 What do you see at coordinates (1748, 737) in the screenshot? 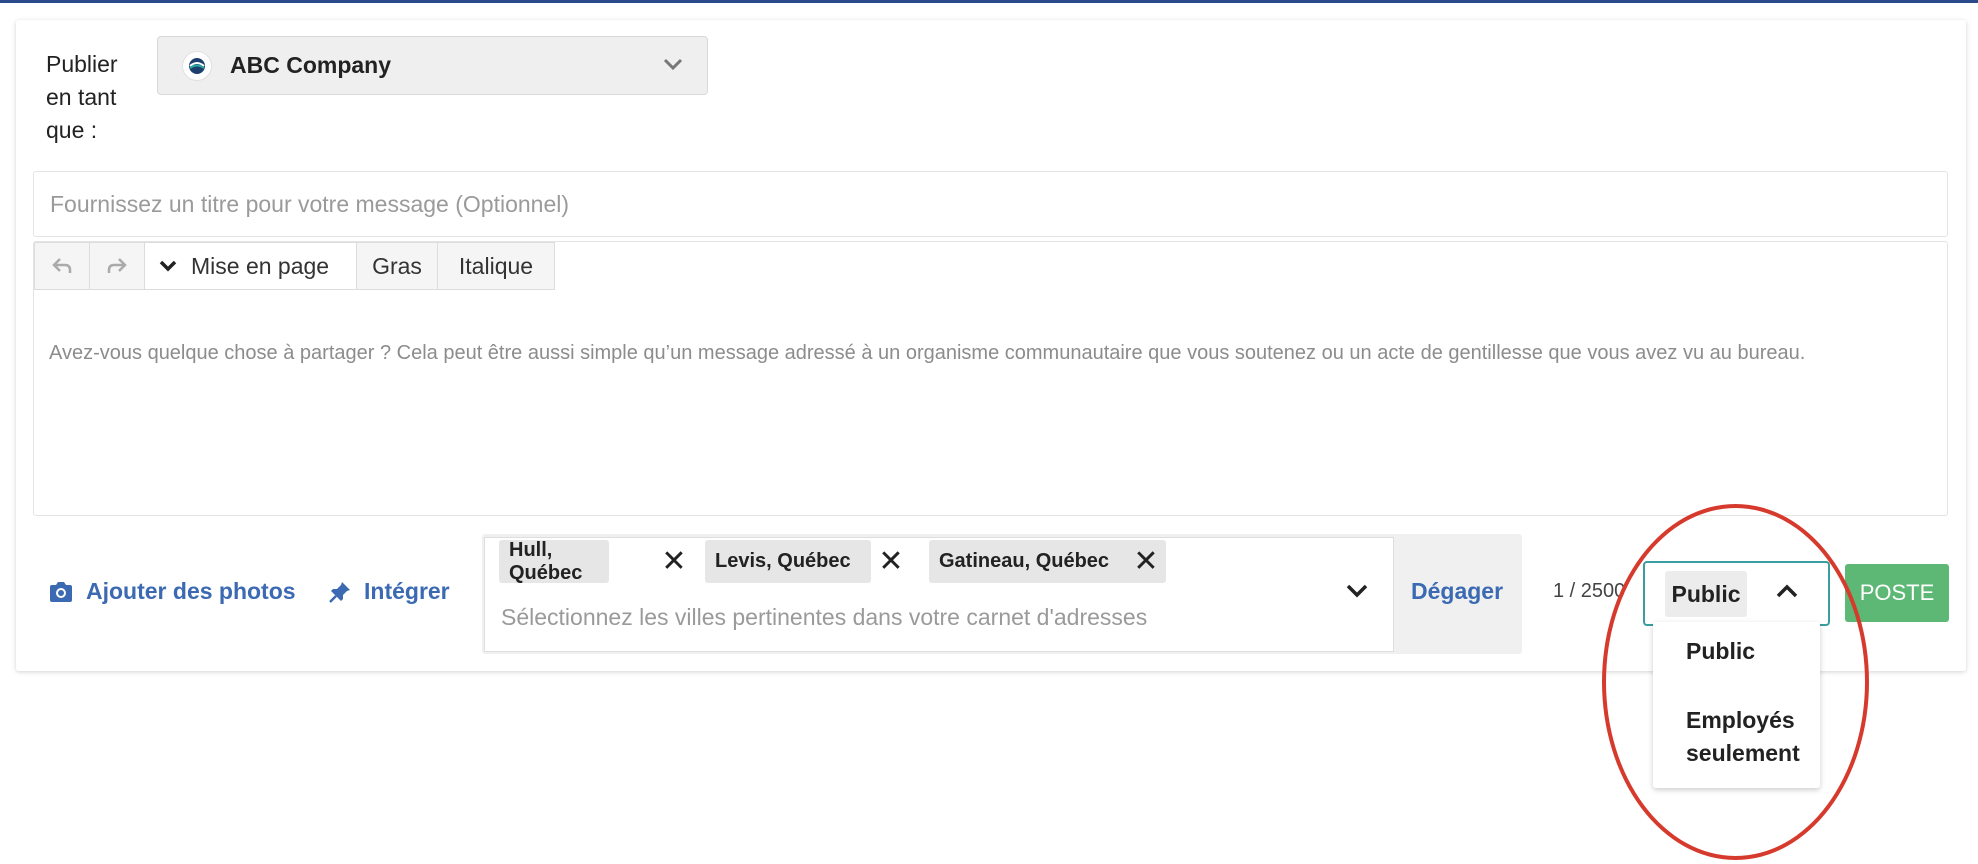
I see `visibility-option-employees: Employés seulement` at bounding box center [1748, 737].